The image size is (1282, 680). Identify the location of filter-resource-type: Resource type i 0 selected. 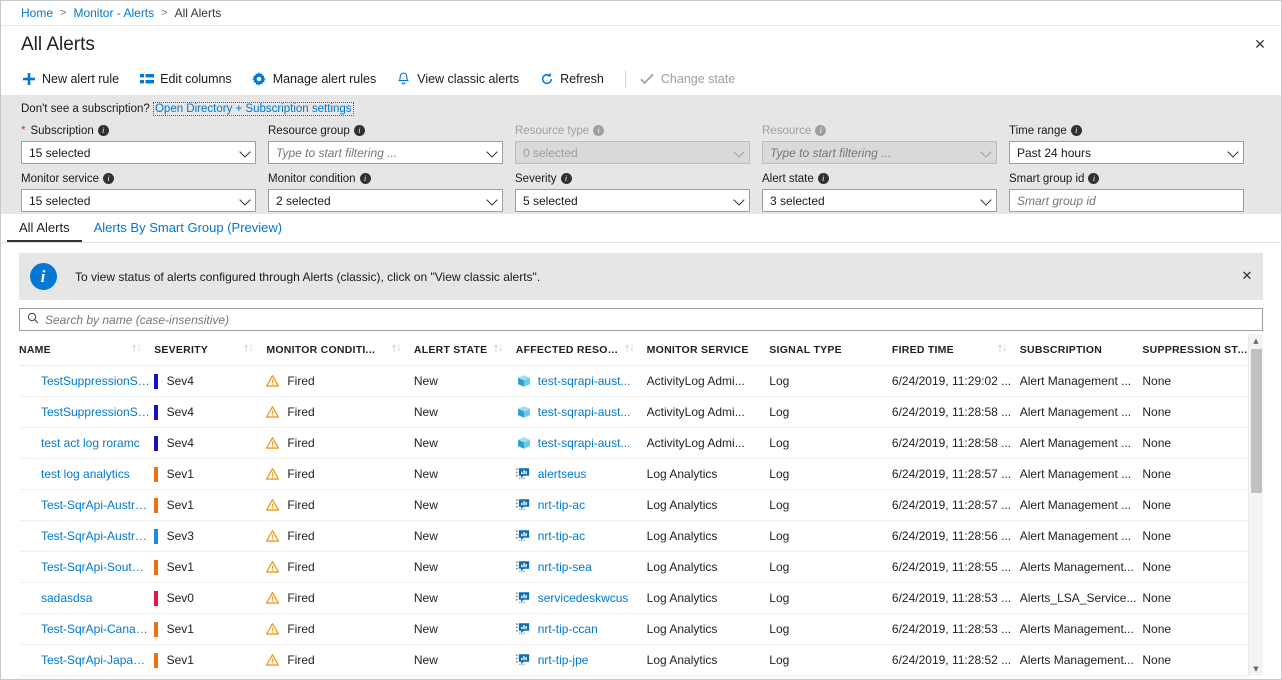
(632, 143).